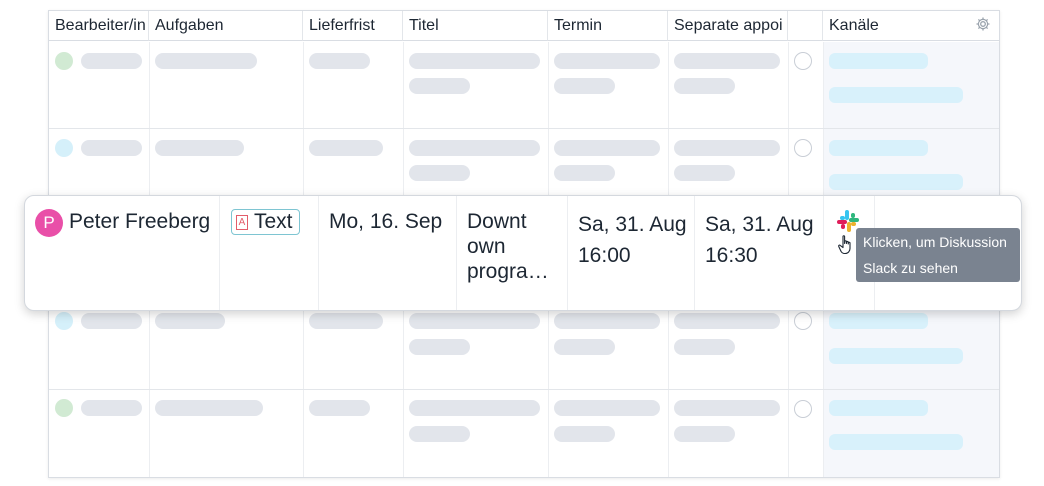 This screenshot has height=486, width=1044. Describe the element at coordinates (353, 26) in the screenshot. I see `column-header-deadline: Lieferfrist` at that location.